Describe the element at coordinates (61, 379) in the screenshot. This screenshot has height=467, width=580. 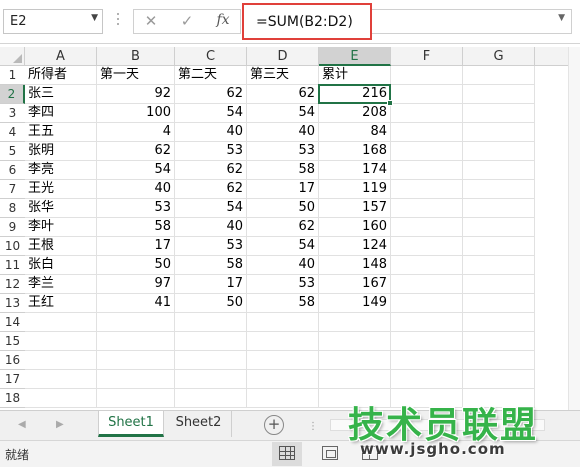
I see `cell-a17` at that location.